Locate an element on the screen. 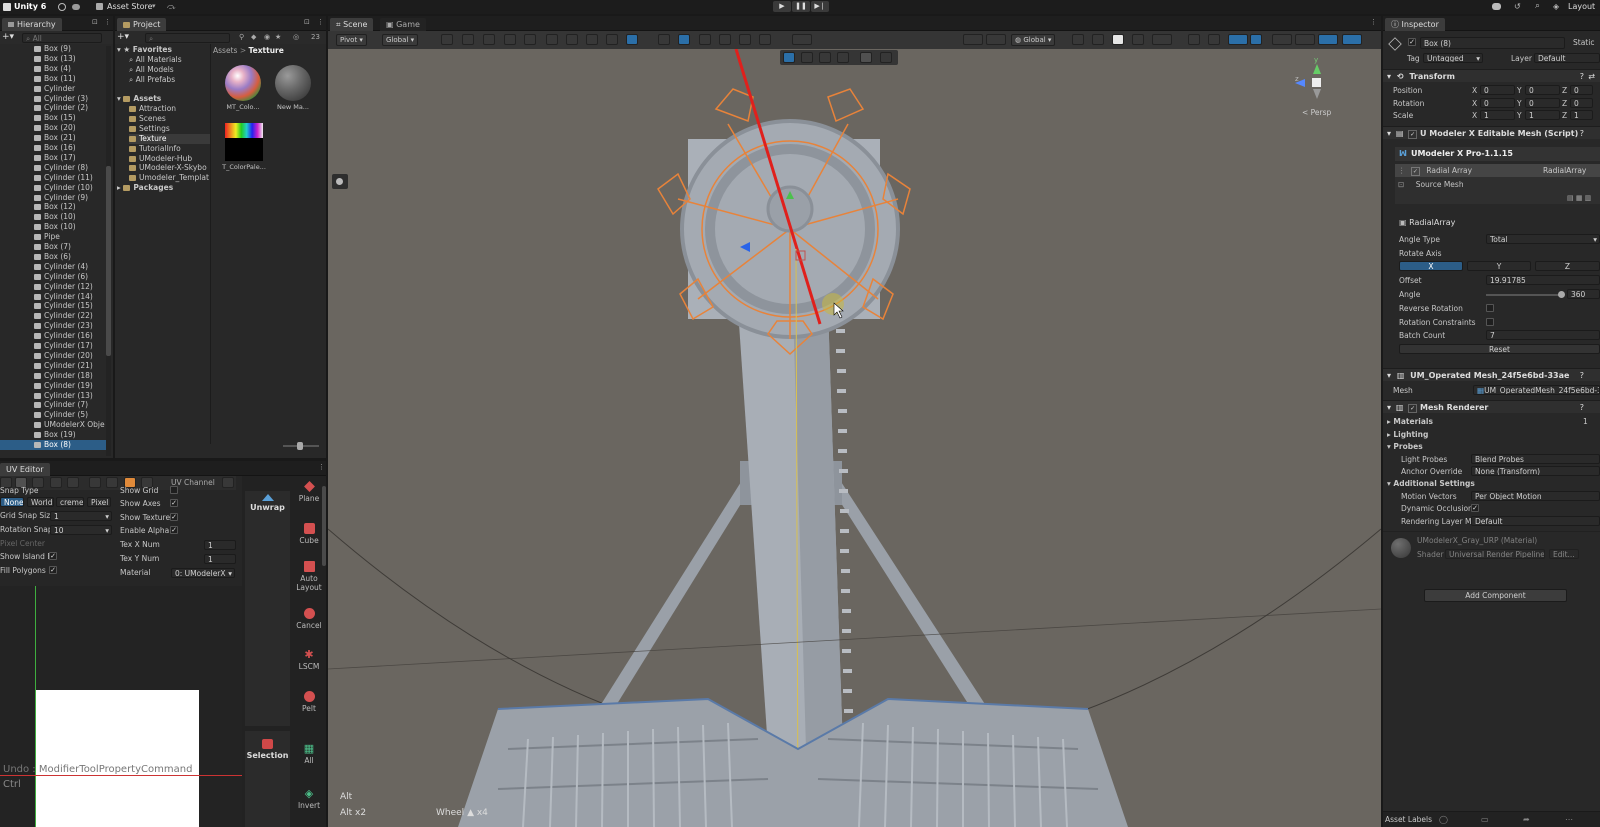  selection-category: Selection is located at coordinates (267, 779).